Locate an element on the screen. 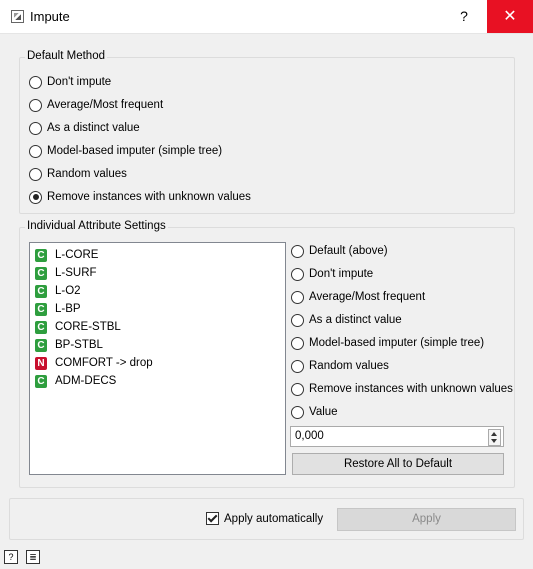 The width and height of the screenshot is (533, 569). individual-option-default: Default (above) is located at coordinates (402, 251).